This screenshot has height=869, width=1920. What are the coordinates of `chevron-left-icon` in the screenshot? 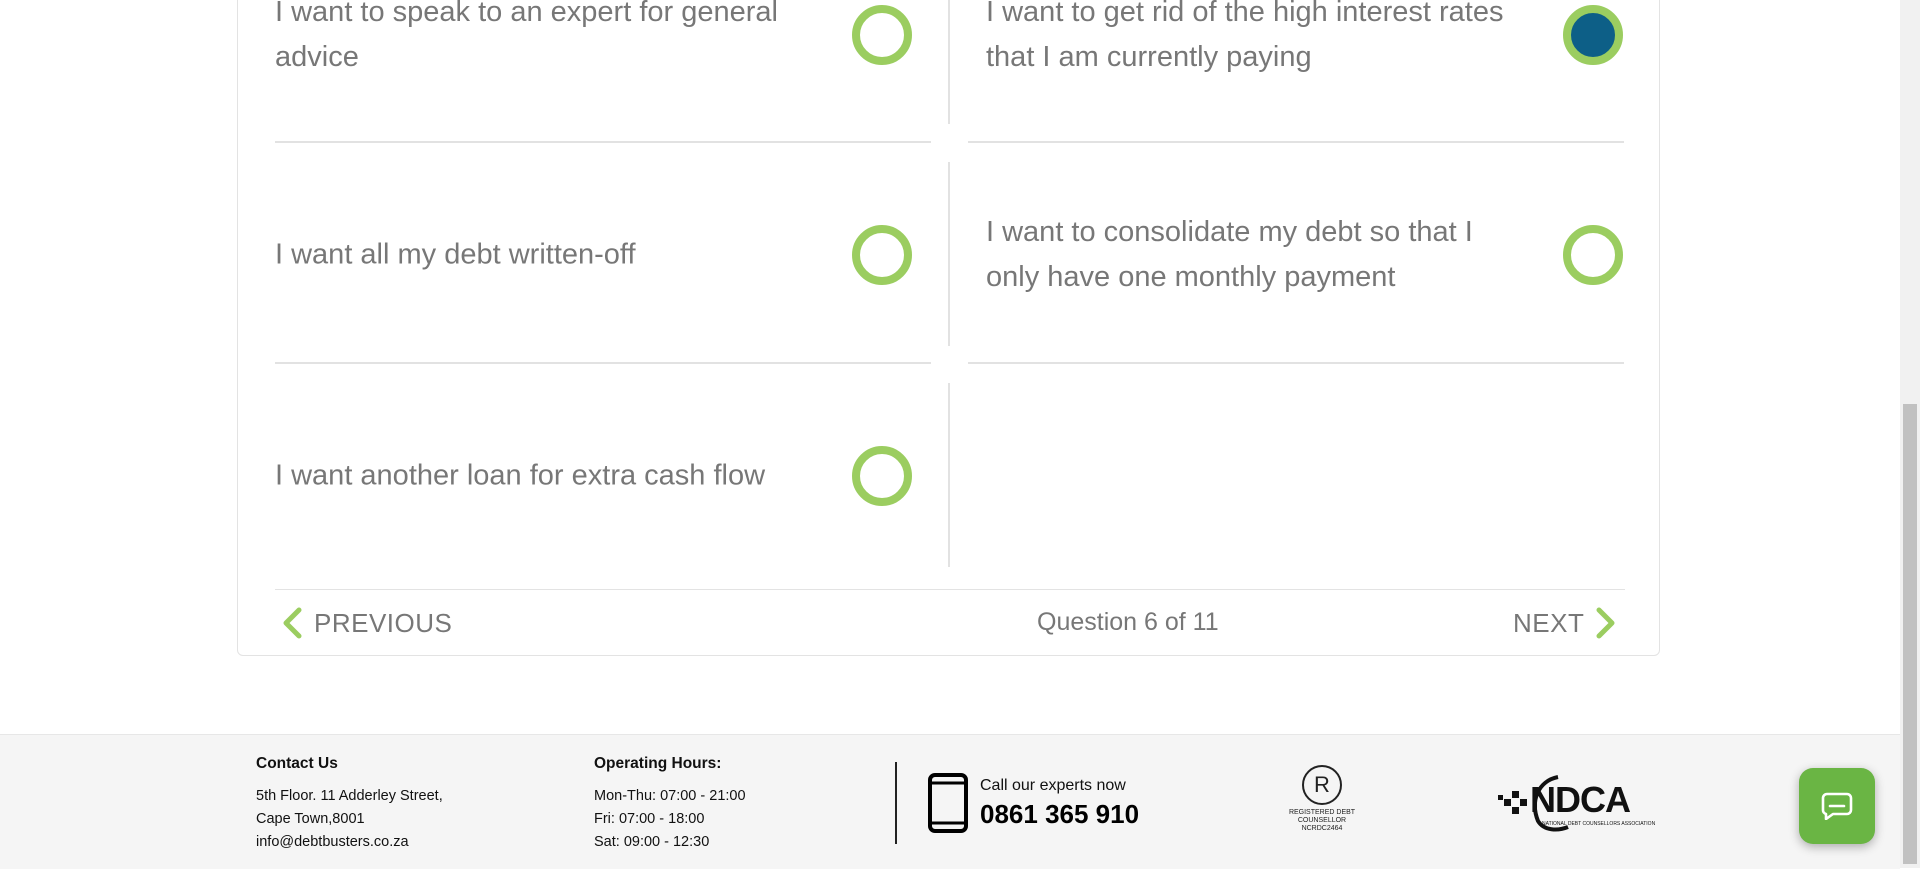 It's located at (292, 623).